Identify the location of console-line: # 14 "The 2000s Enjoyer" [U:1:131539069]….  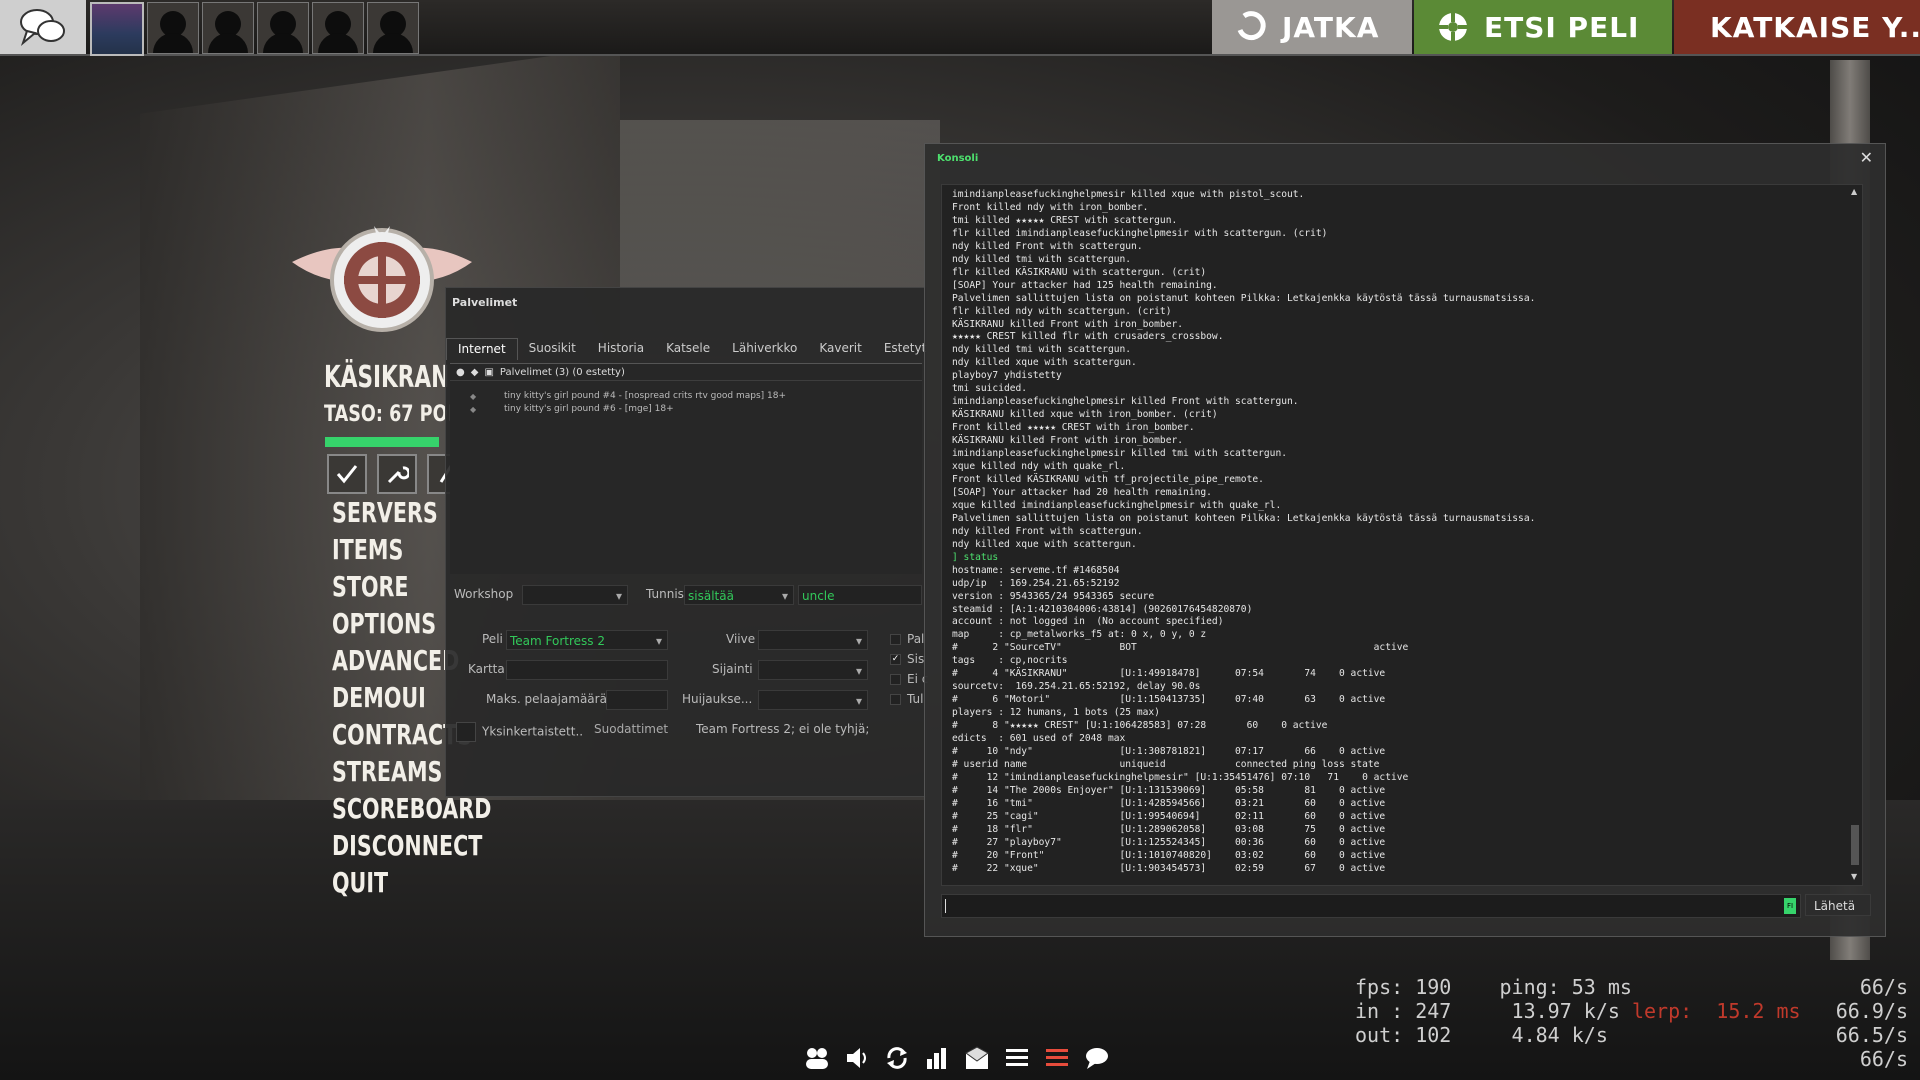
(1169, 790).